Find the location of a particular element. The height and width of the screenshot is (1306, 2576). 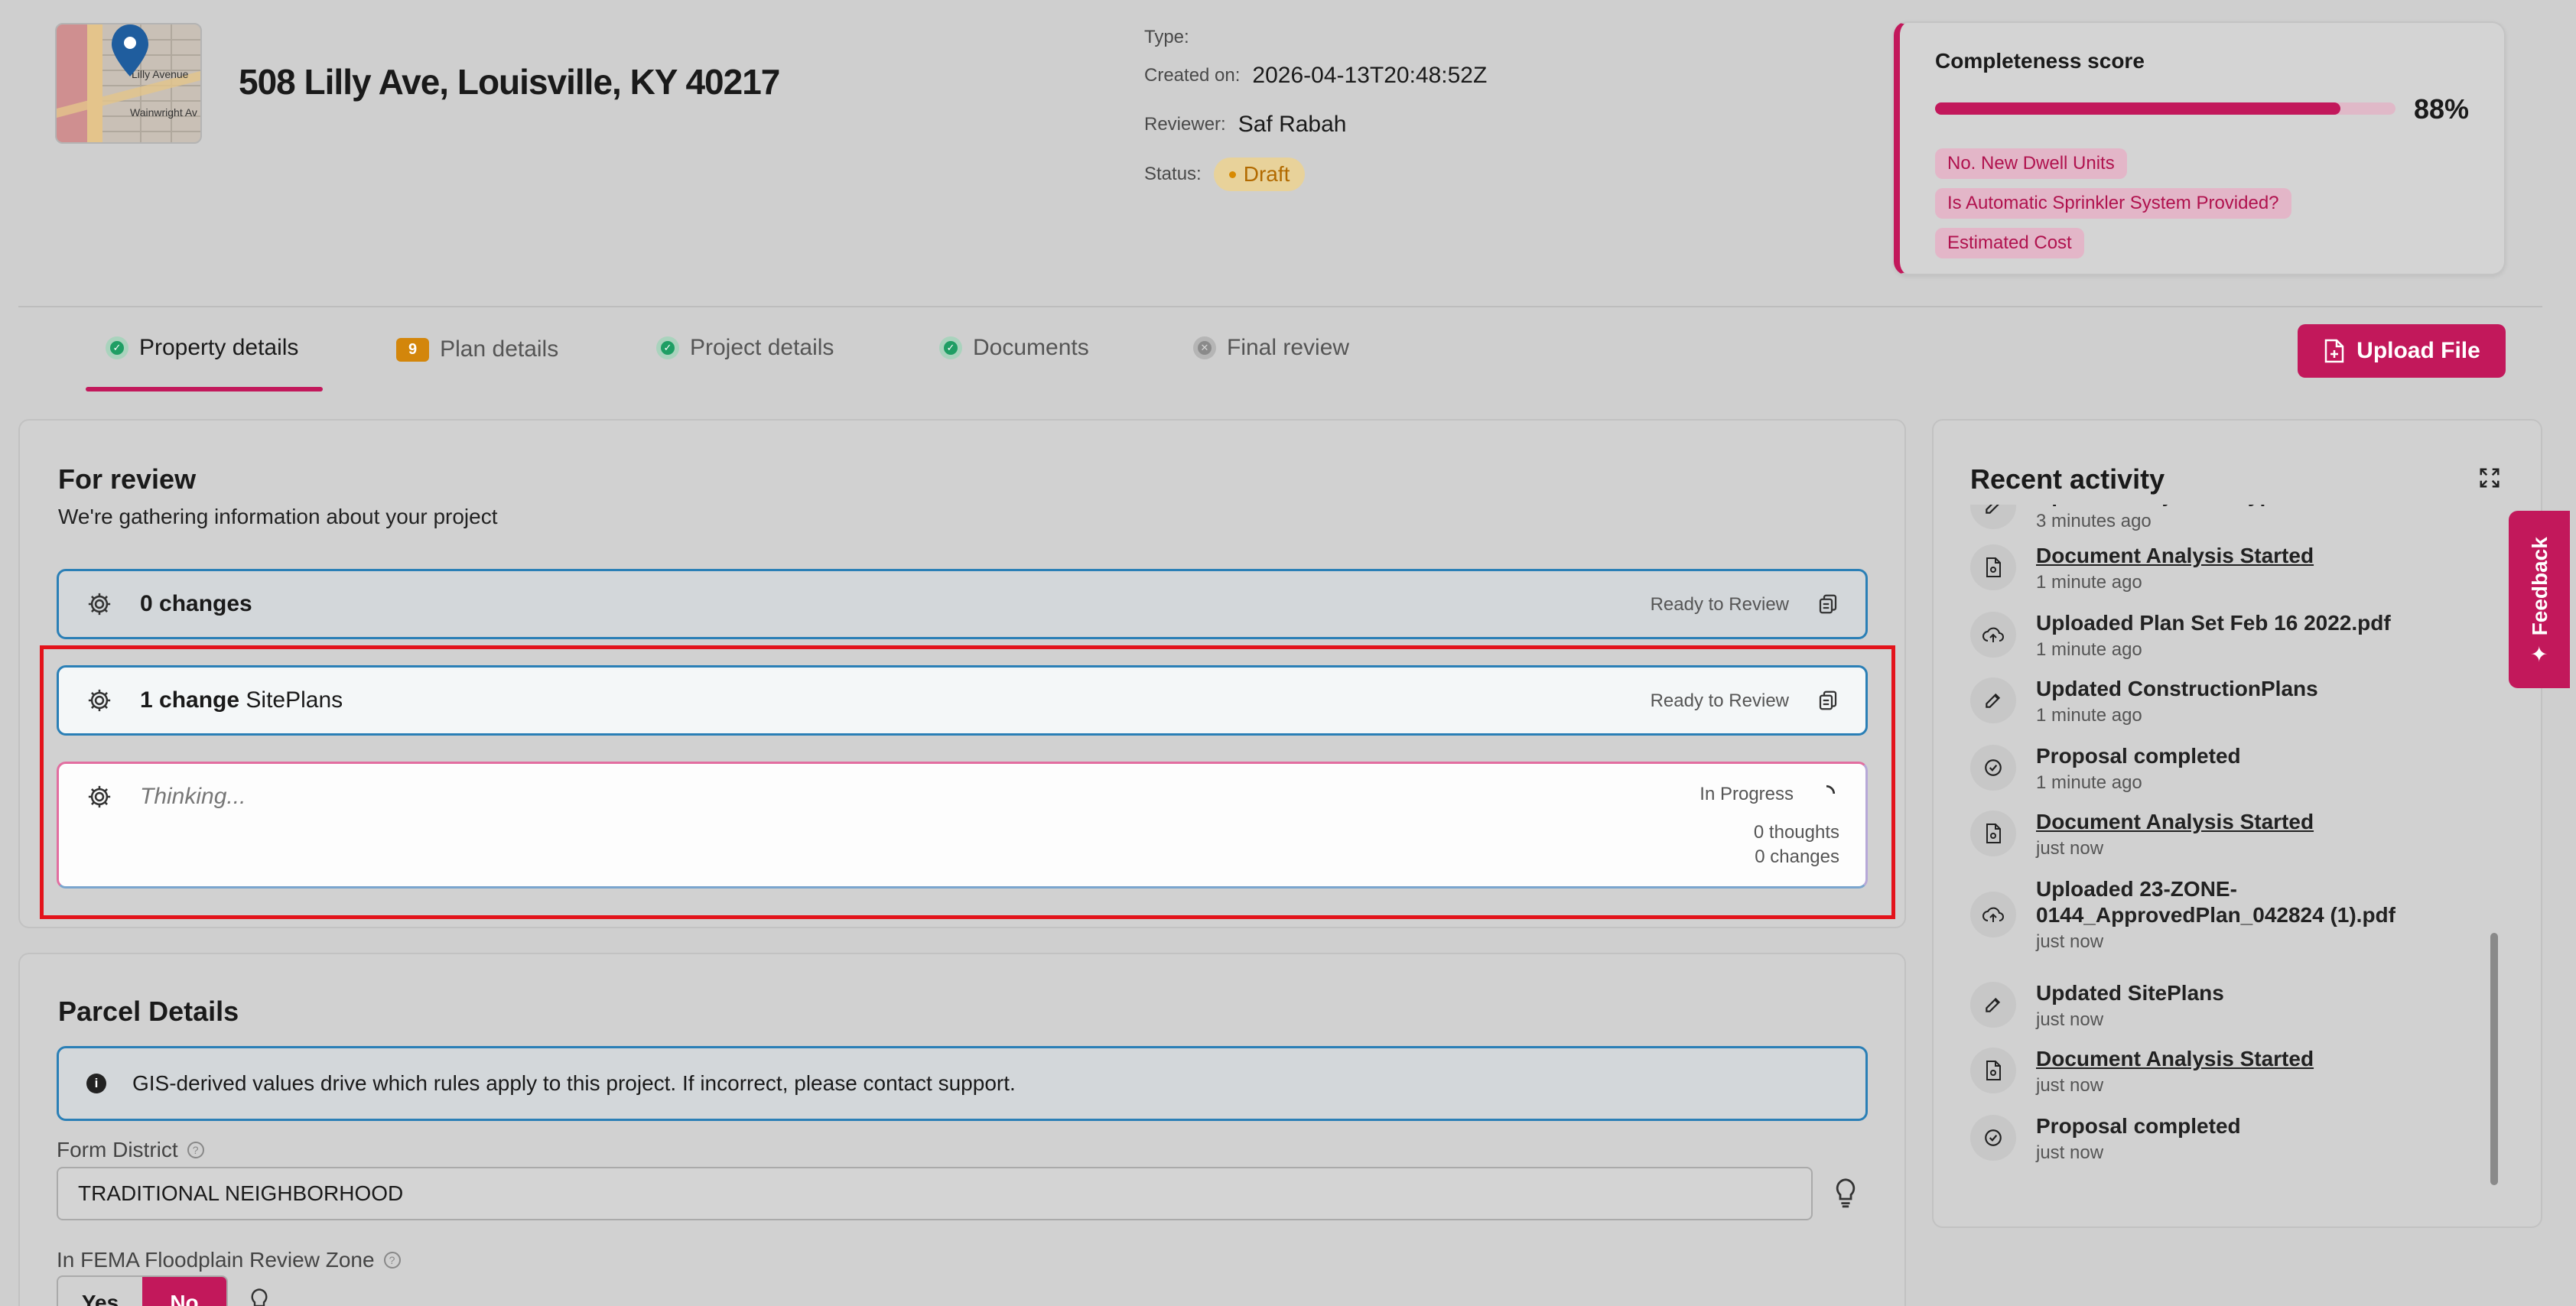

feedback-label: Feedback is located at coordinates (2539, 585).